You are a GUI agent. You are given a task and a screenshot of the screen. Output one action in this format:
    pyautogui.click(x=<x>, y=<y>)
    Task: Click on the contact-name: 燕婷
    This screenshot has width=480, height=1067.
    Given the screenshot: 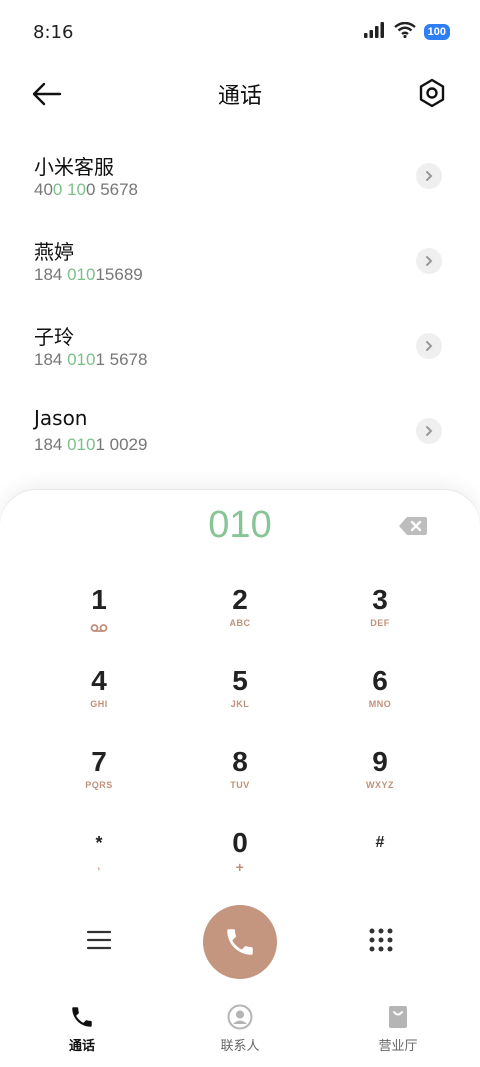 What is the action you would take?
    pyautogui.click(x=54, y=252)
    